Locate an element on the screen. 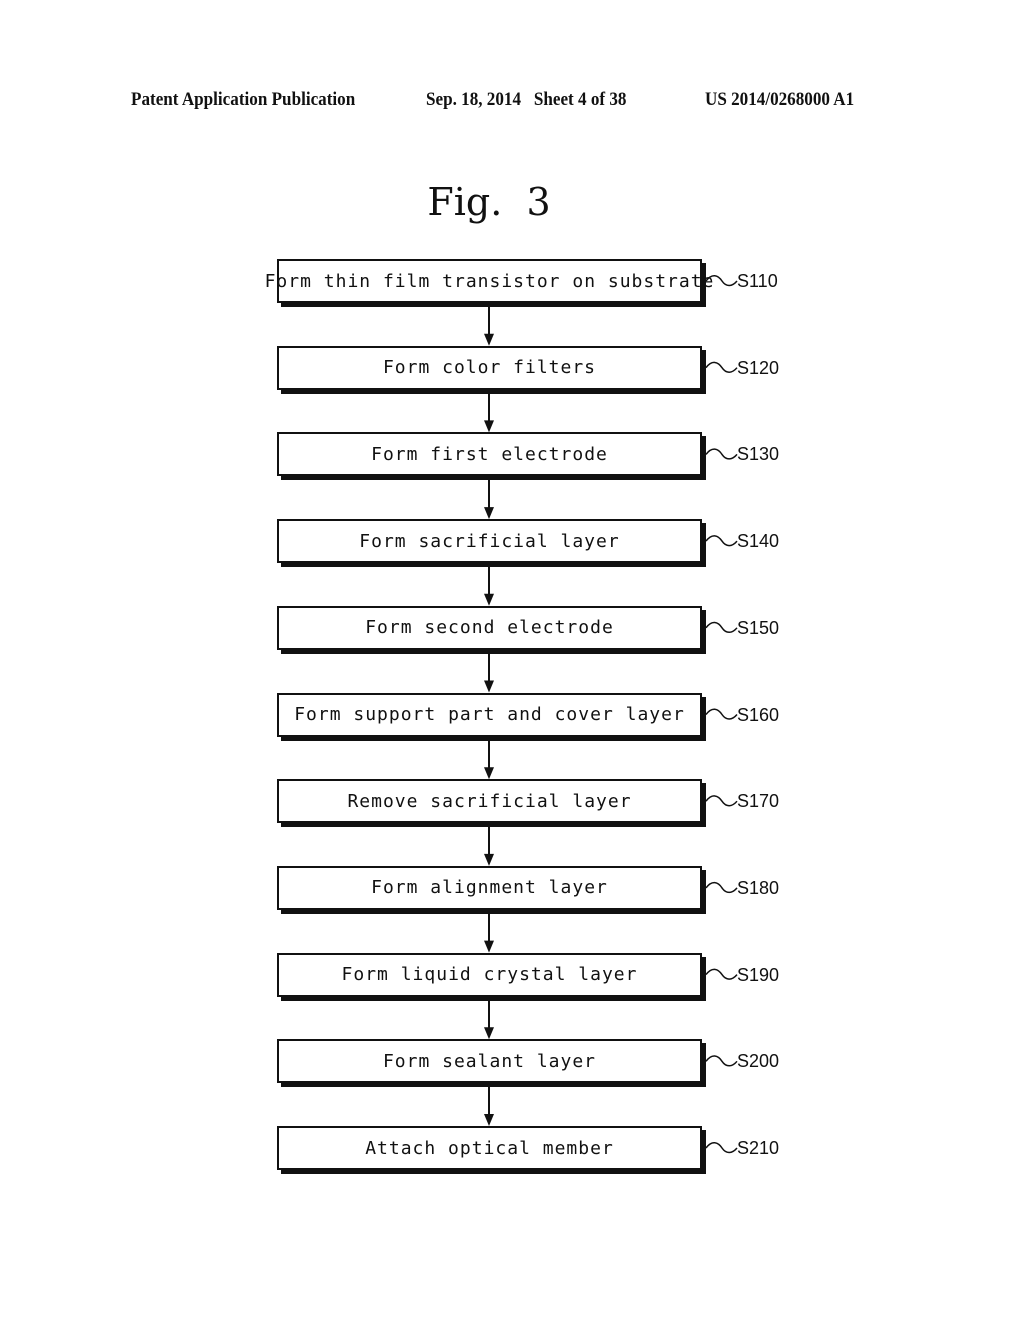 This screenshot has height=1320, width=1024. step-reference-label: S130 is located at coordinates (758, 454).